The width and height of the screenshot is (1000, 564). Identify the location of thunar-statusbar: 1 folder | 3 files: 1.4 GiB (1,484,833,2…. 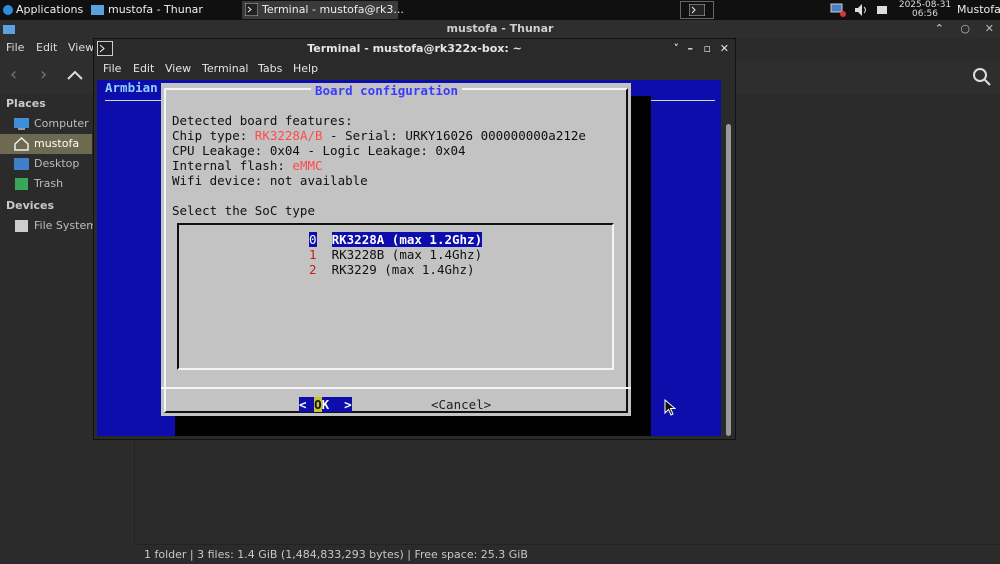
(567, 553).